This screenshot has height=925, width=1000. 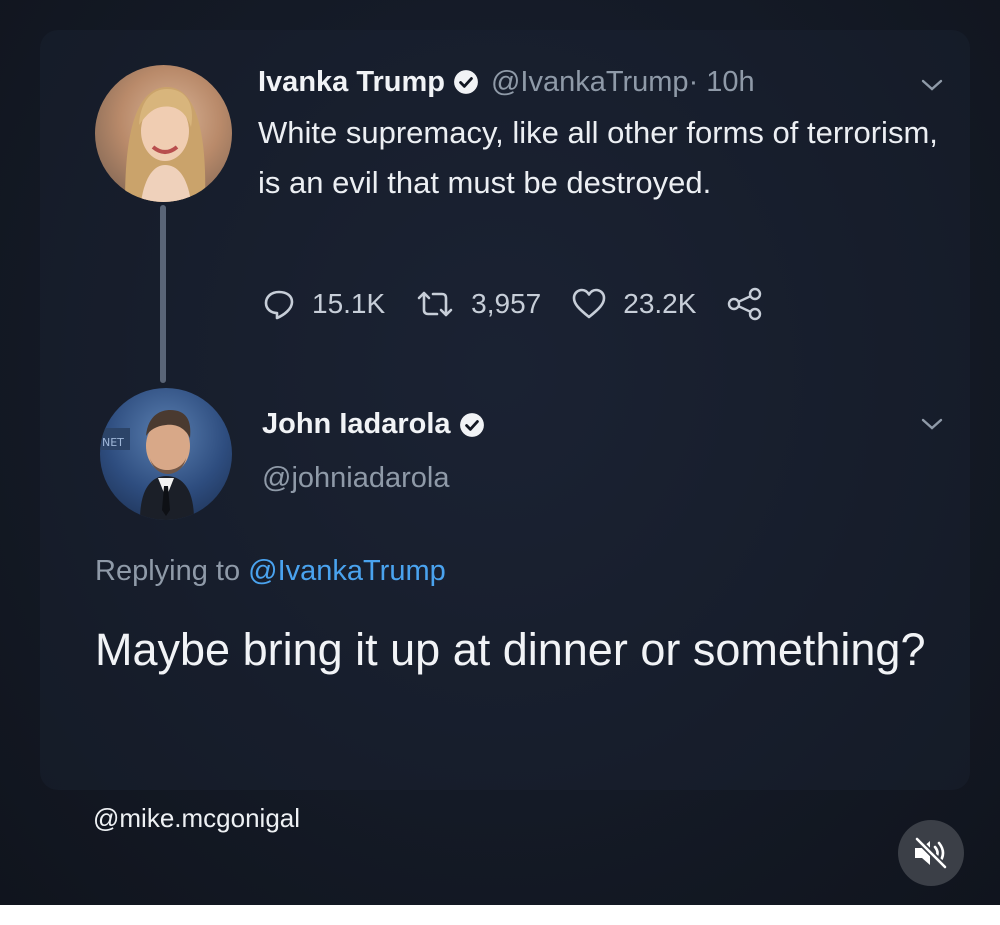 What do you see at coordinates (589, 303) in the screenshot?
I see `heart-icon` at bounding box center [589, 303].